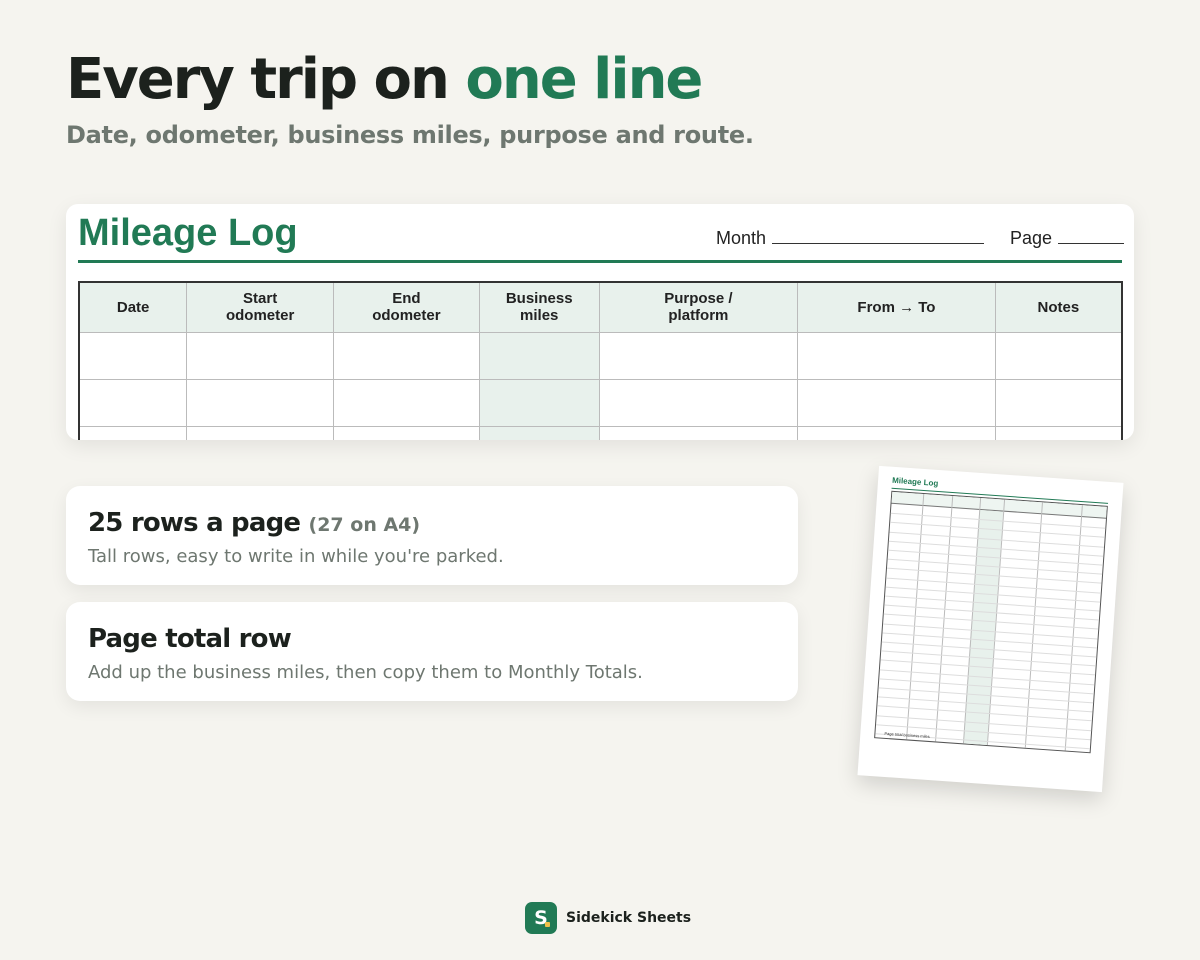  Describe the element at coordinates (194, 523) in the screenshot. I see `feature-title-text: 25 rows a page` at that location.